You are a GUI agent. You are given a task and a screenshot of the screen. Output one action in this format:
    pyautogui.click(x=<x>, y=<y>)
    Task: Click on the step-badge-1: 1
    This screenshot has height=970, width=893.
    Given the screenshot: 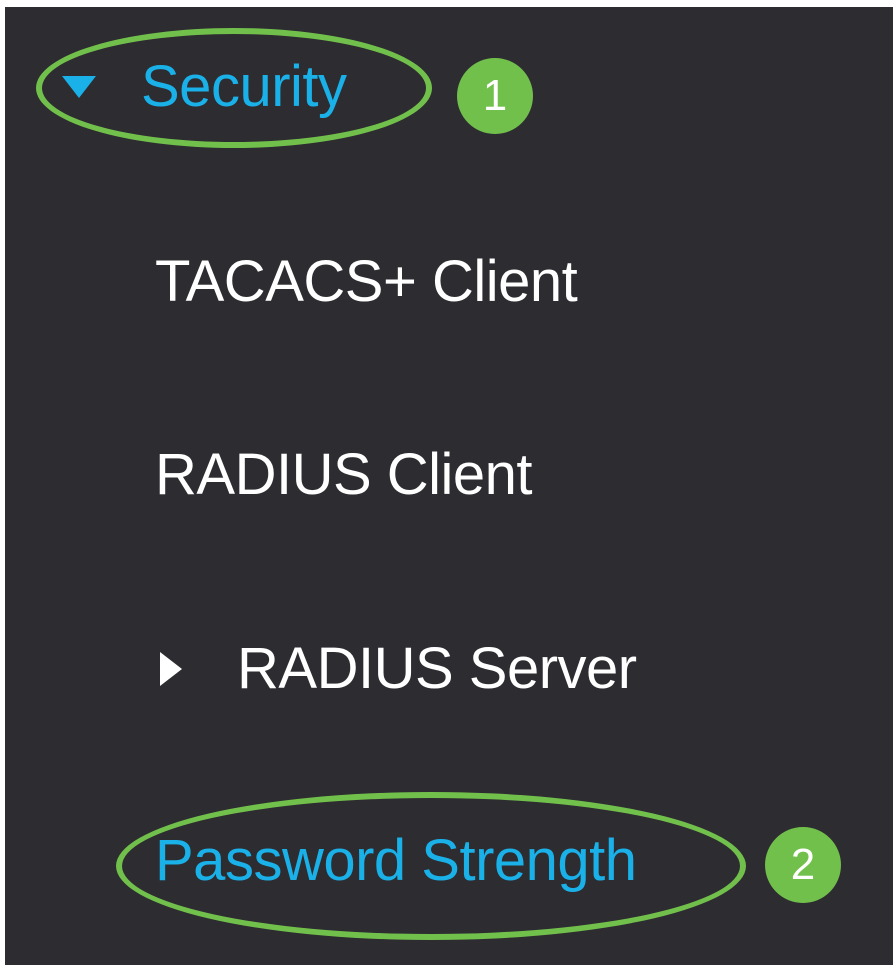 What is the action you would take?
    pyautogui.click(x=495, y=96)
    